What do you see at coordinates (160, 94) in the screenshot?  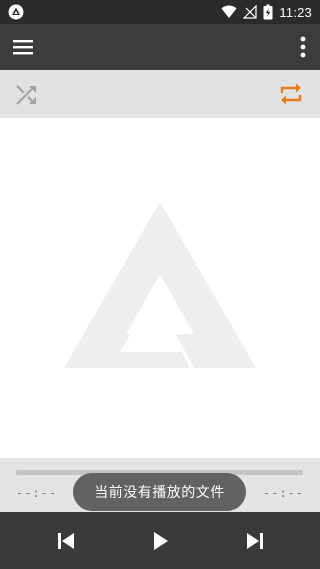 I see `playback-mode-bar` at bounding box center [160, 94].